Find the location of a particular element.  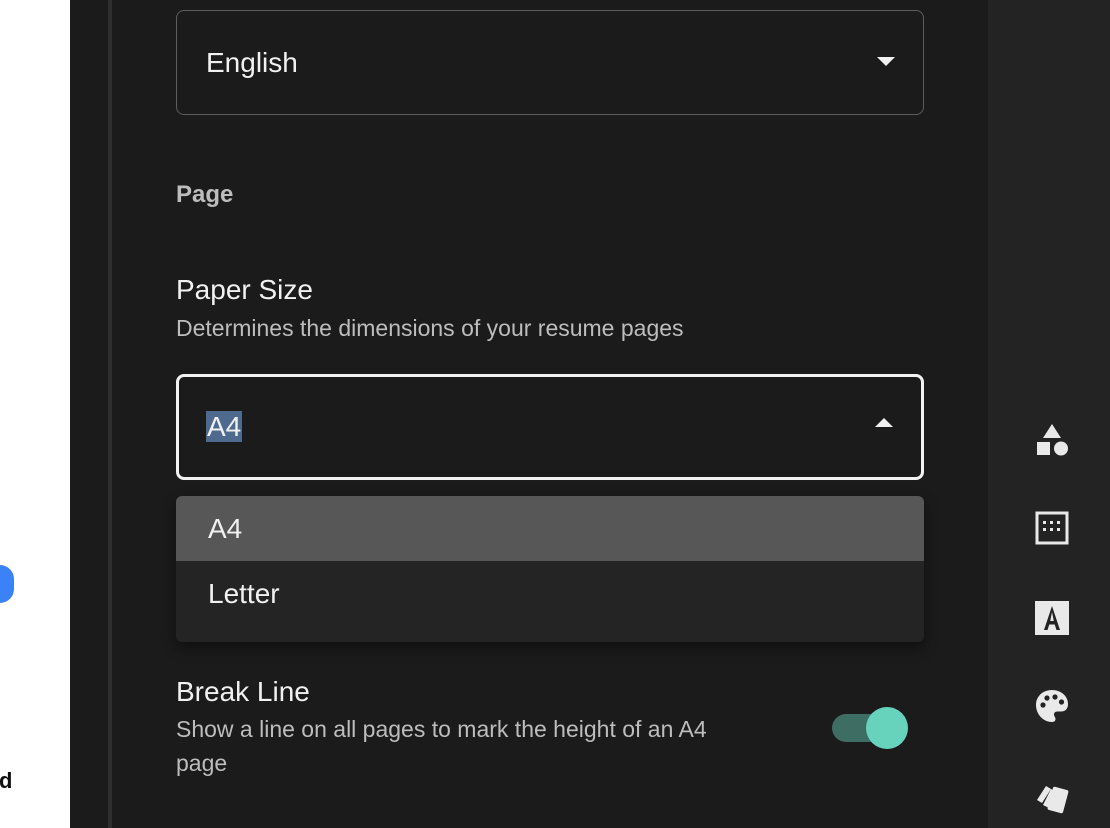

menu-item-letter: Letter is located at coordinates (550, 593).